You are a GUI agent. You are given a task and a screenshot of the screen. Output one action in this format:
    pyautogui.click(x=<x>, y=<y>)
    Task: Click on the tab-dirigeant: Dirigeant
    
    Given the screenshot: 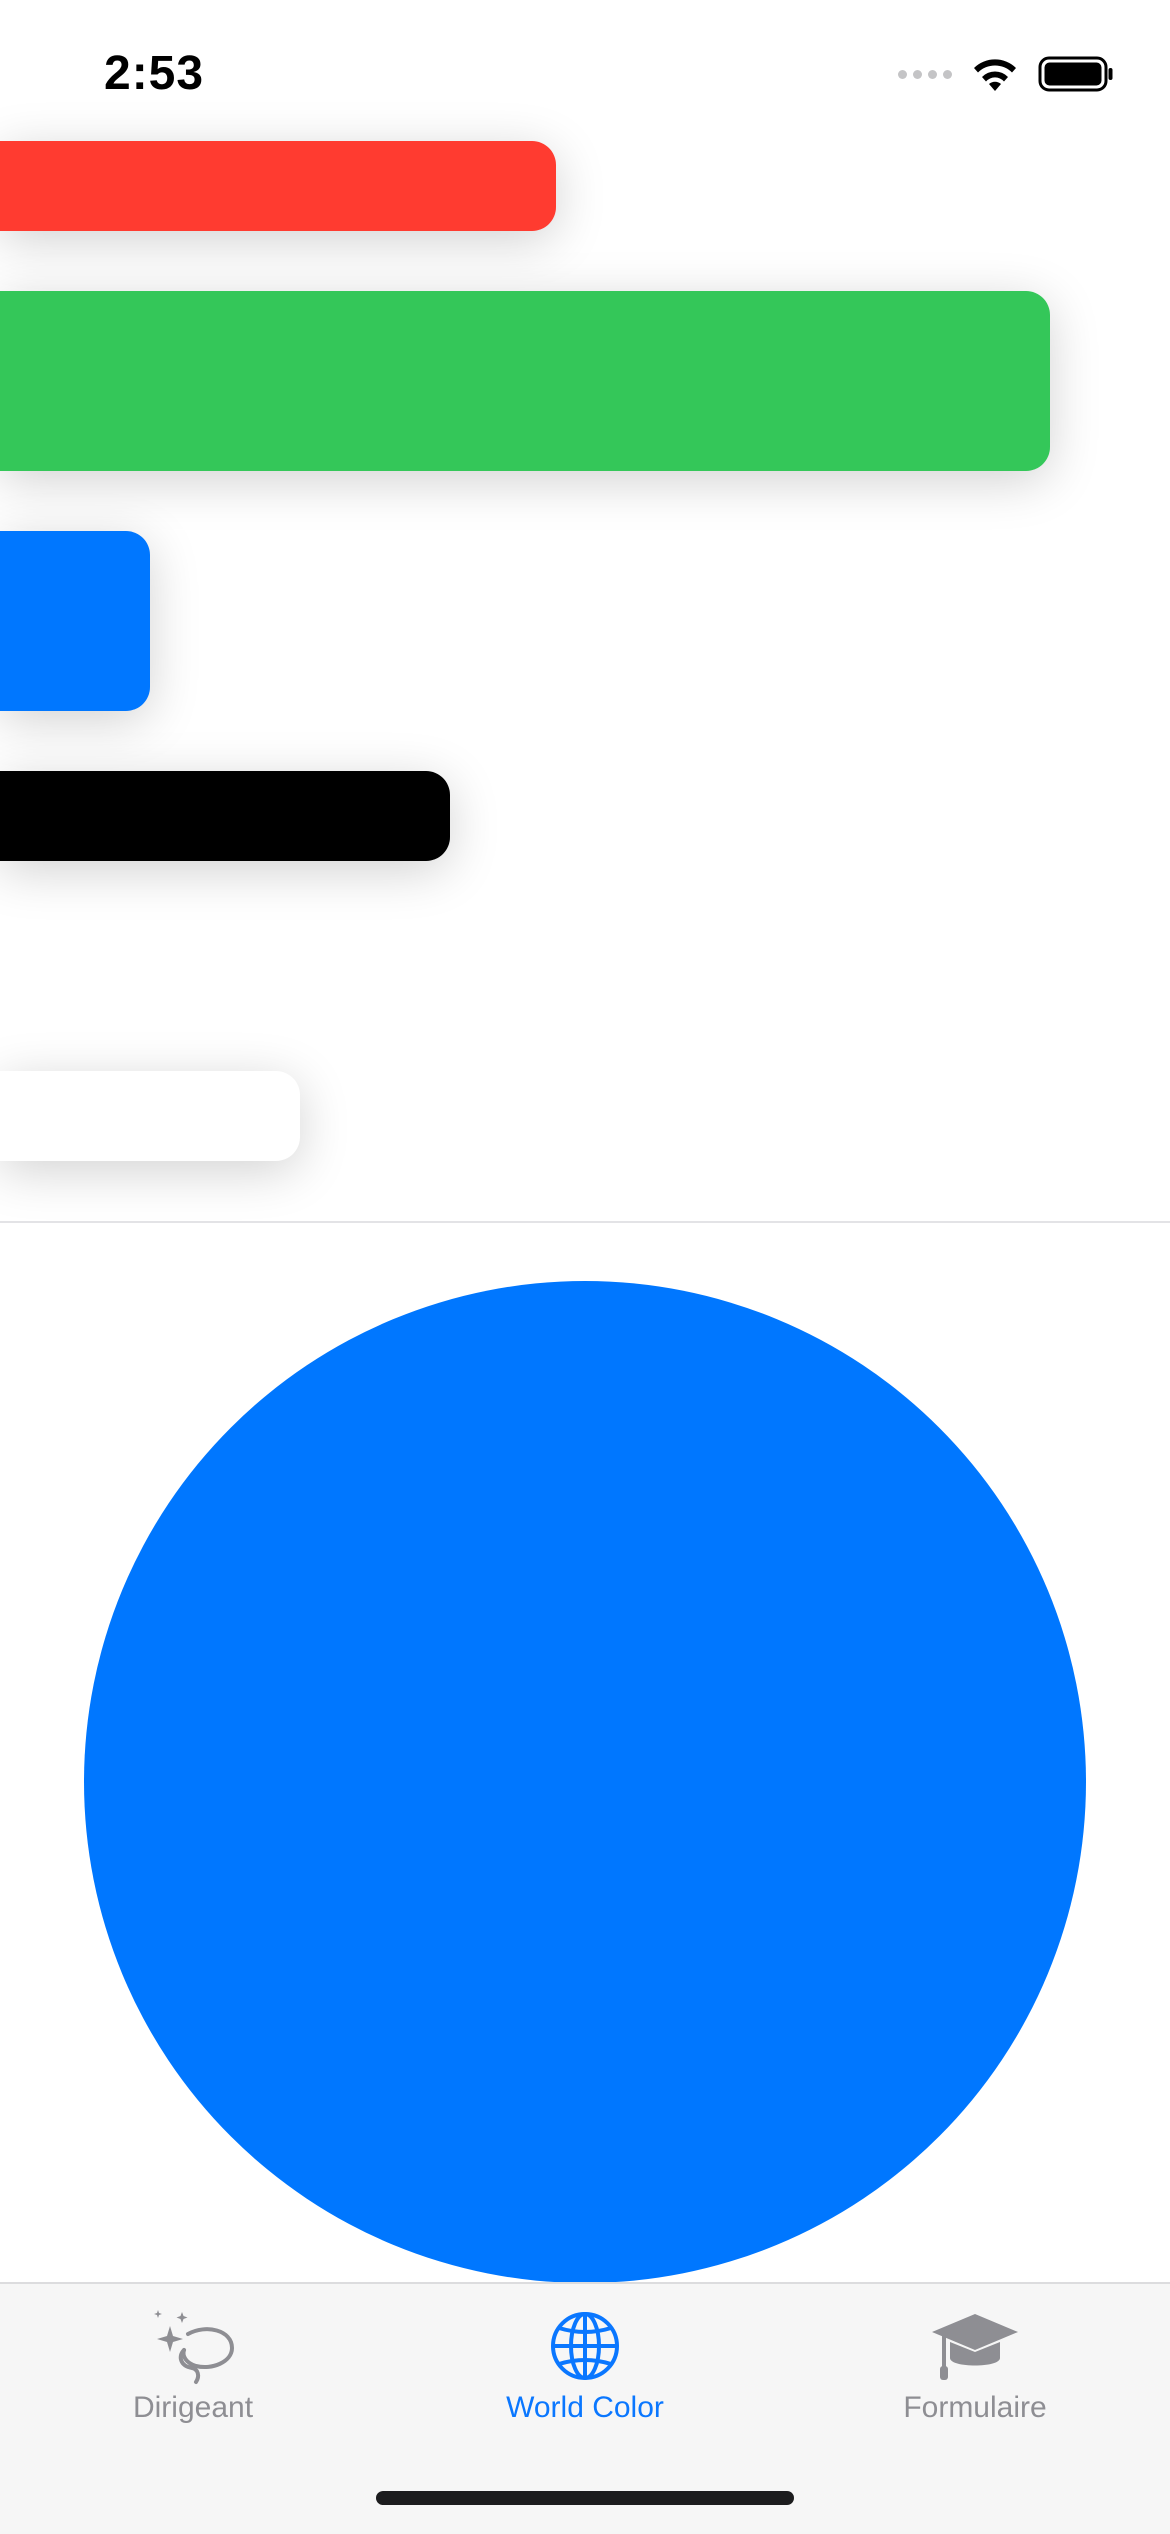 What is the action you would take?
    pyautogui.click(x=193, y=2371)
    